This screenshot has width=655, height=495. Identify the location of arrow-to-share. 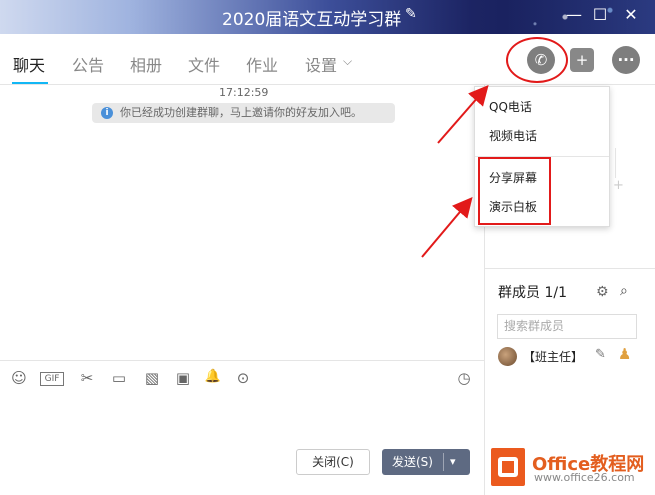
(447, 227).